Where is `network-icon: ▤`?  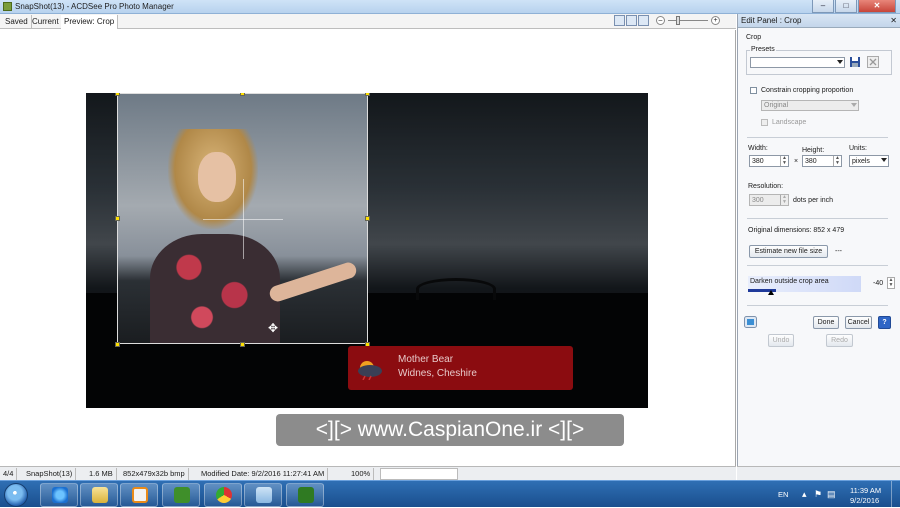
network-icon: ▤ is located at coordinates (831, 494).